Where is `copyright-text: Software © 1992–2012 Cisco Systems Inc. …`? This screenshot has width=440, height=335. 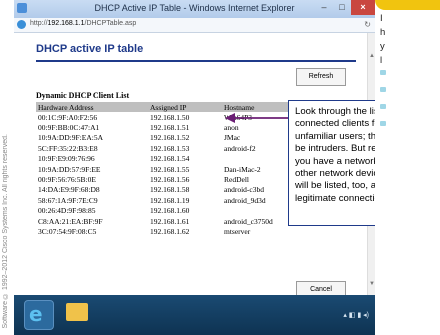 copyright-text: Software © 1992–2012 Cisco Systems Inc. … is located at coordinates (5, 231).